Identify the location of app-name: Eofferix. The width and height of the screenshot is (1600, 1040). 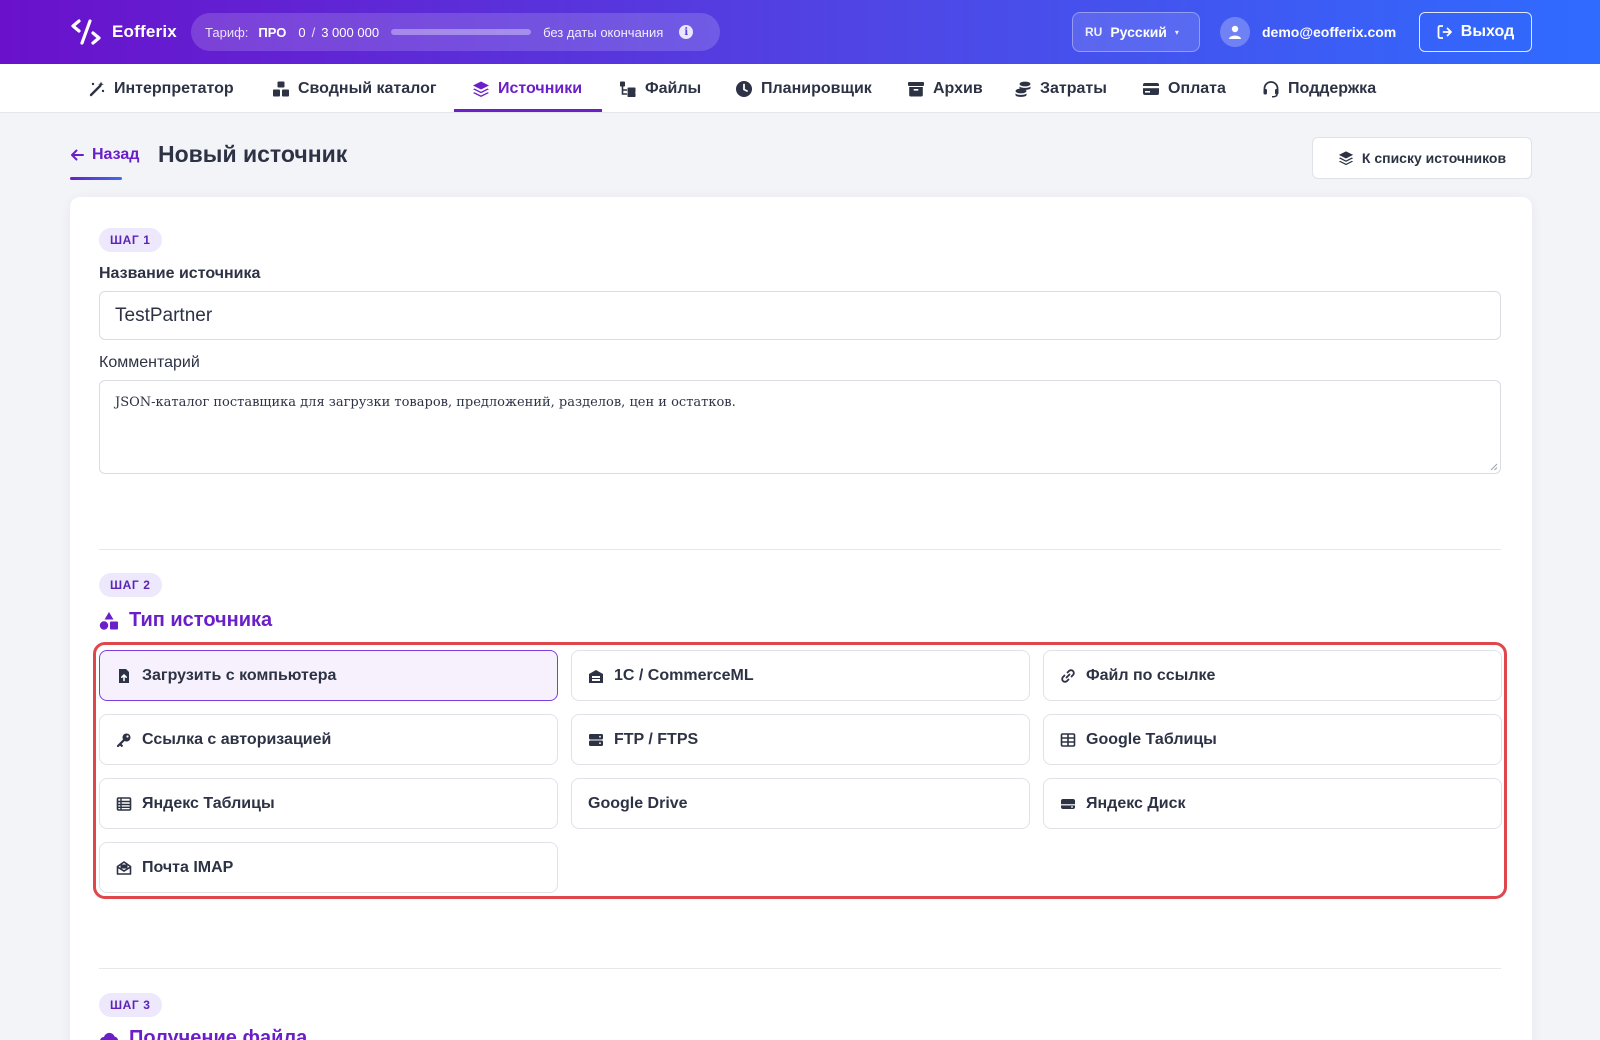
(144, 31).